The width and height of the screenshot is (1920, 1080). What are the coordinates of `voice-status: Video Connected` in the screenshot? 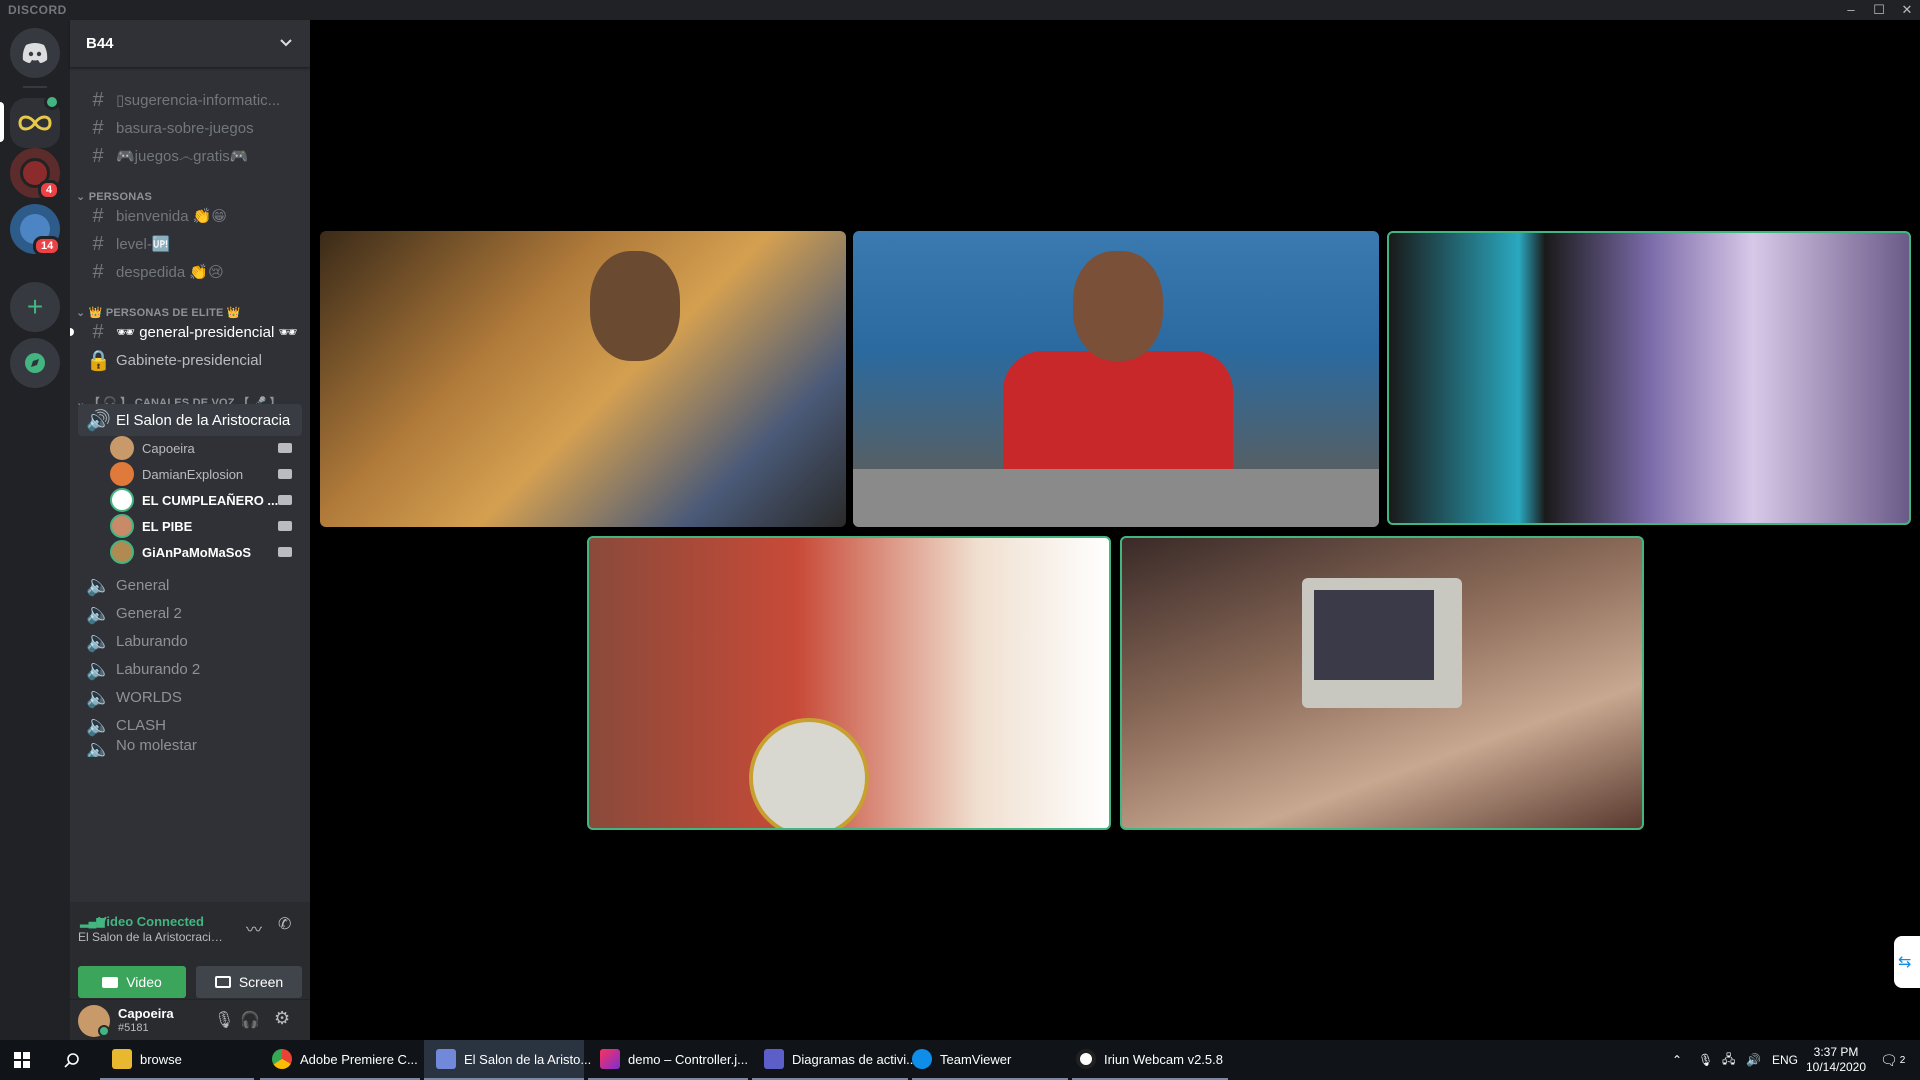 It's located at (151, 921).